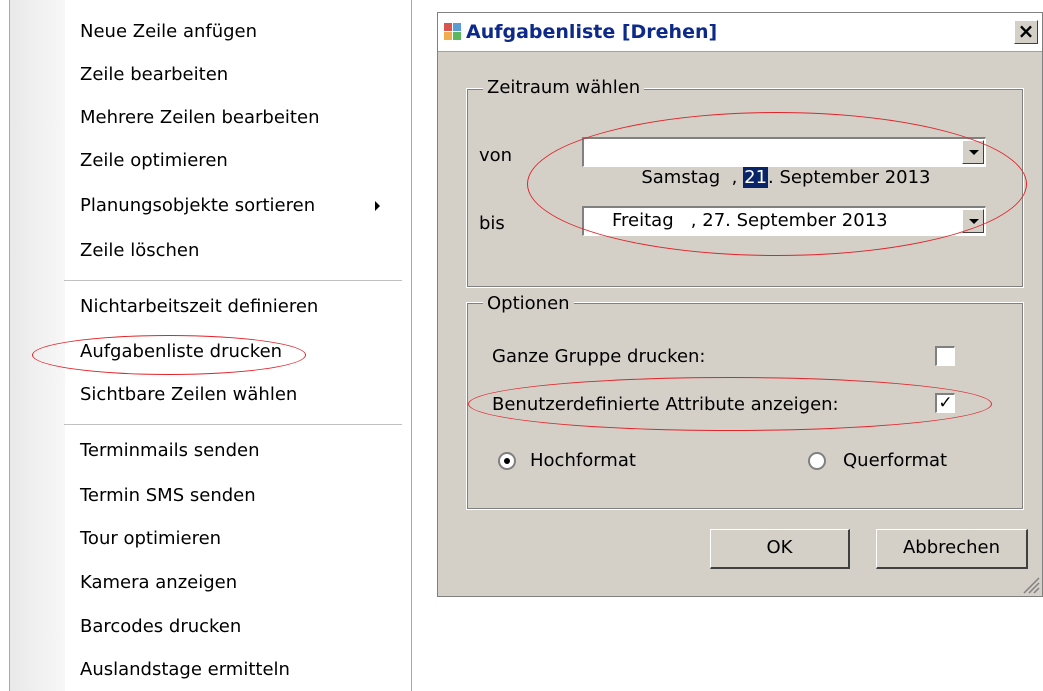 Image resolution: width=1043 pixels, height=691 pixels. What do you see at coordinates (750, 220) in the screenshot?
I see `bis-date-value: Freitag , 27. September 2013` at bounding box center [750, 220].